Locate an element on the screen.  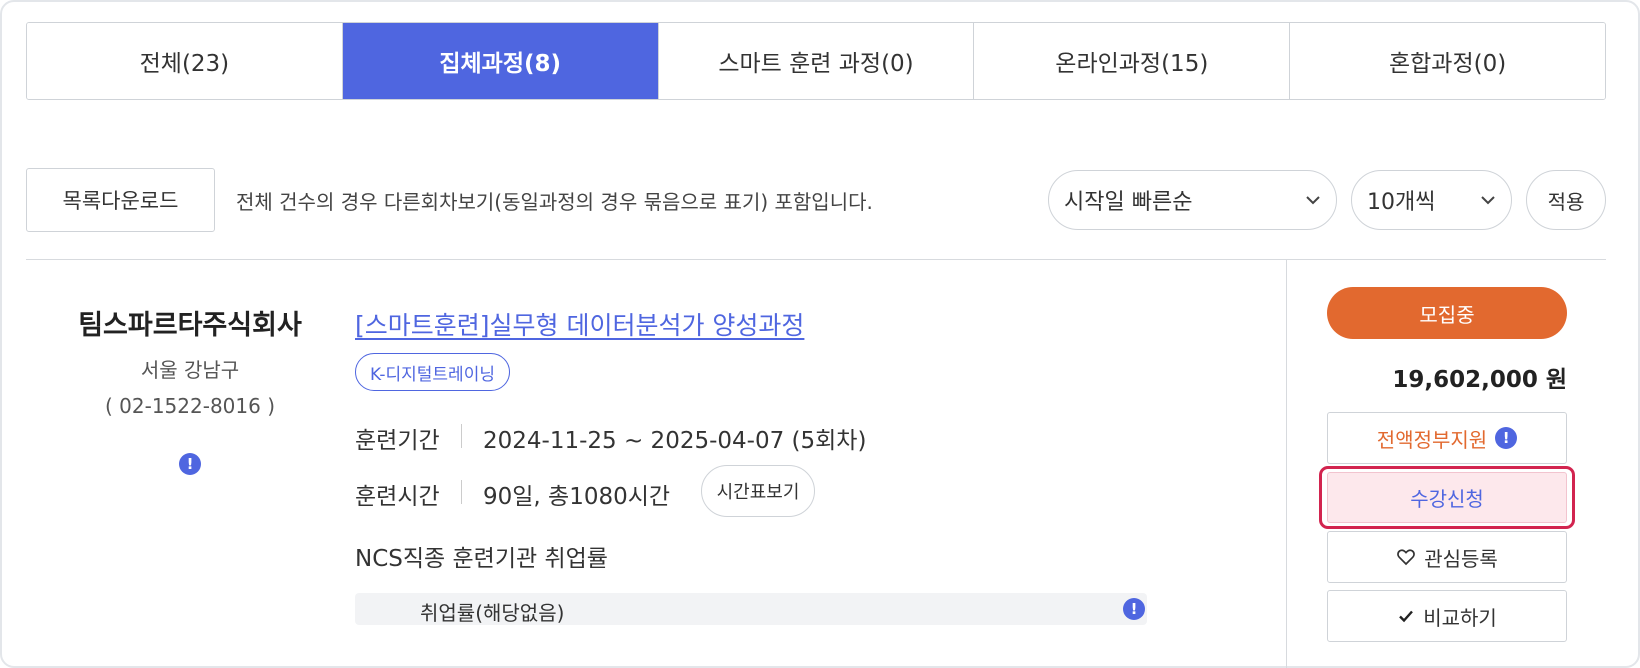
org-location: 서울 강남구 is located at coordinates (190, 370).